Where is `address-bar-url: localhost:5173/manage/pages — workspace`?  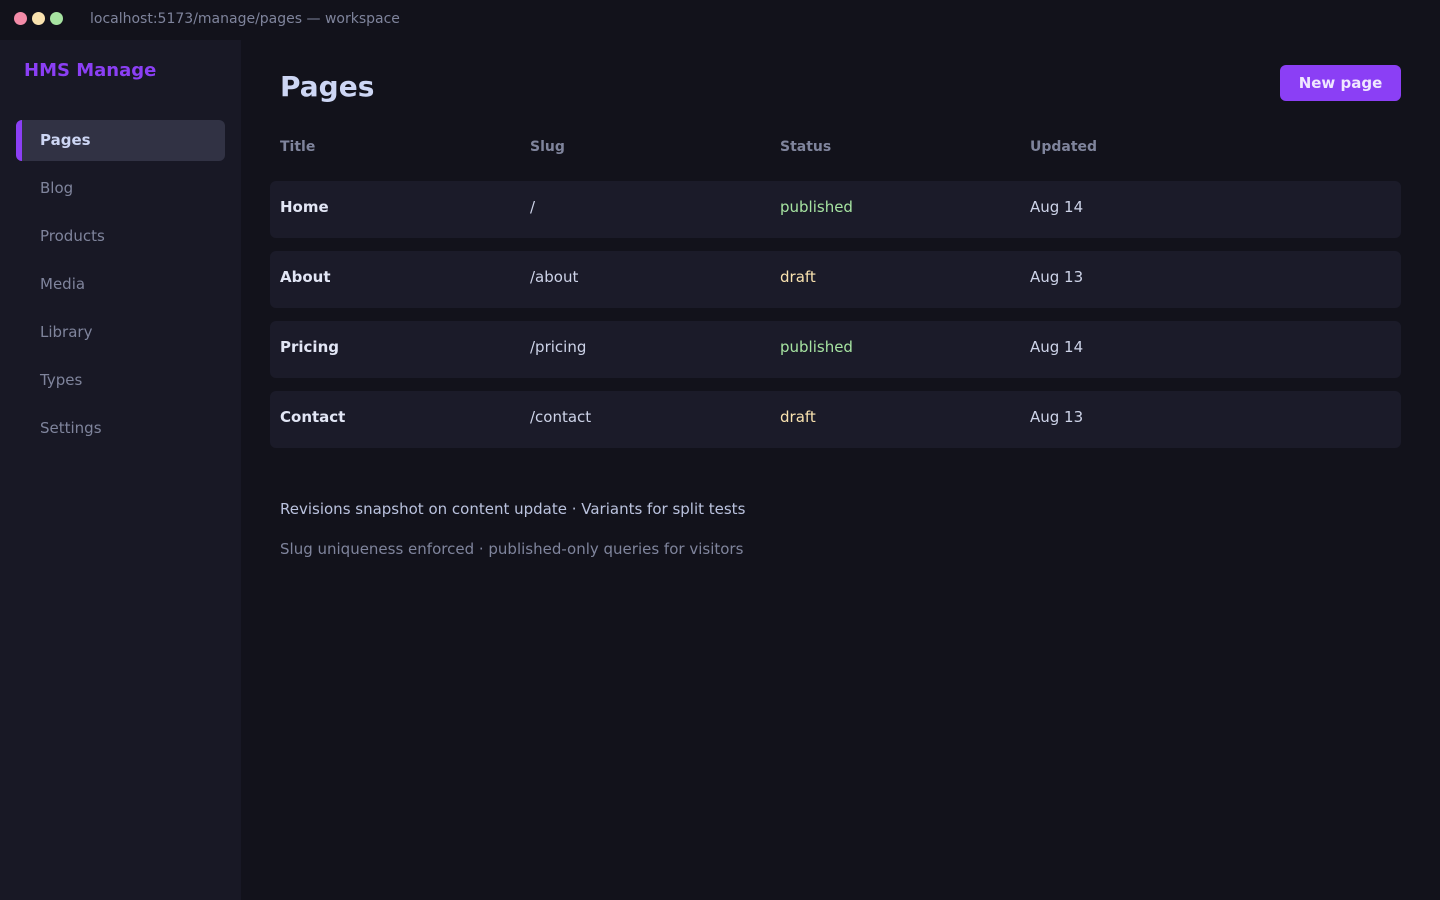 address-bar-url: localhost:5173/manage/pages — workspace is located at coordinates (245, 19).